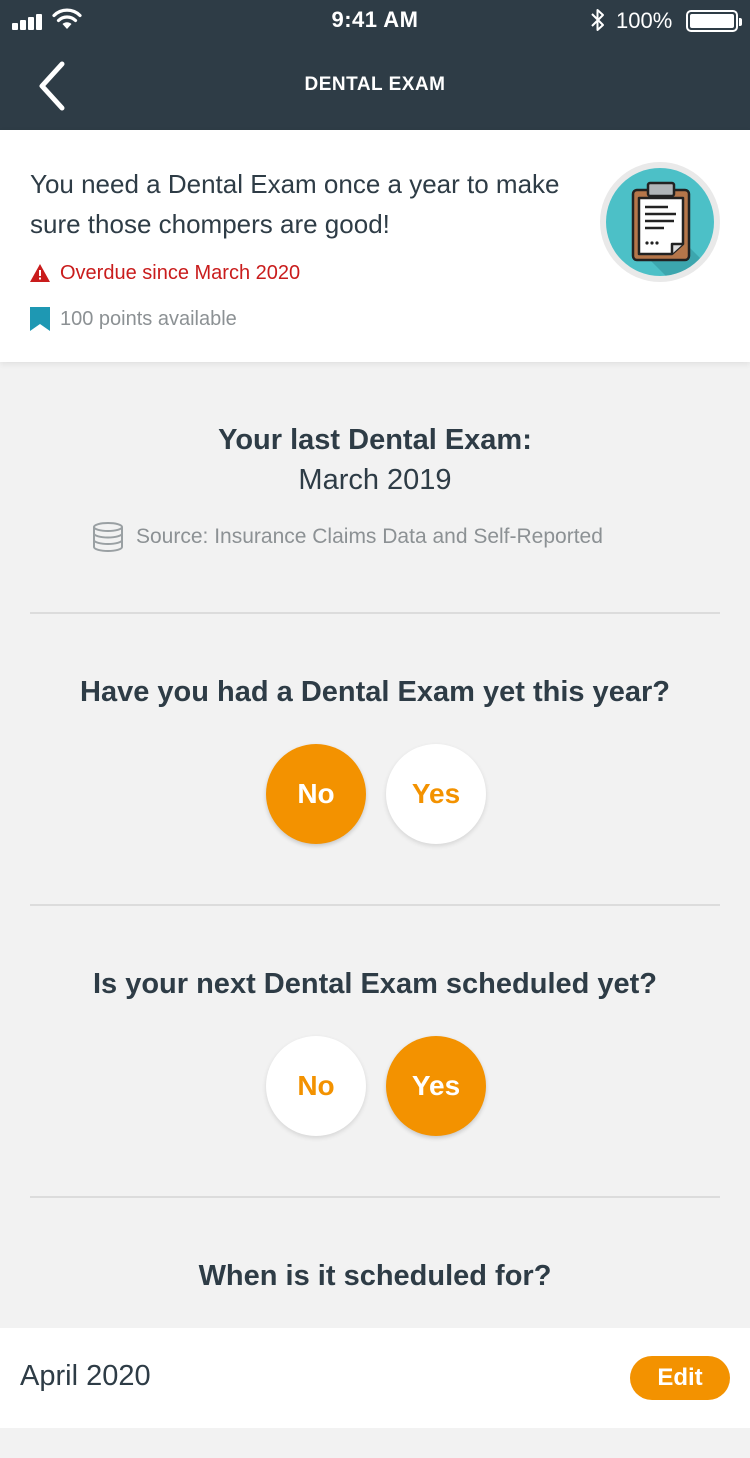  I want to click on scheduled-date-value: April 2020, so click(85, 1376).